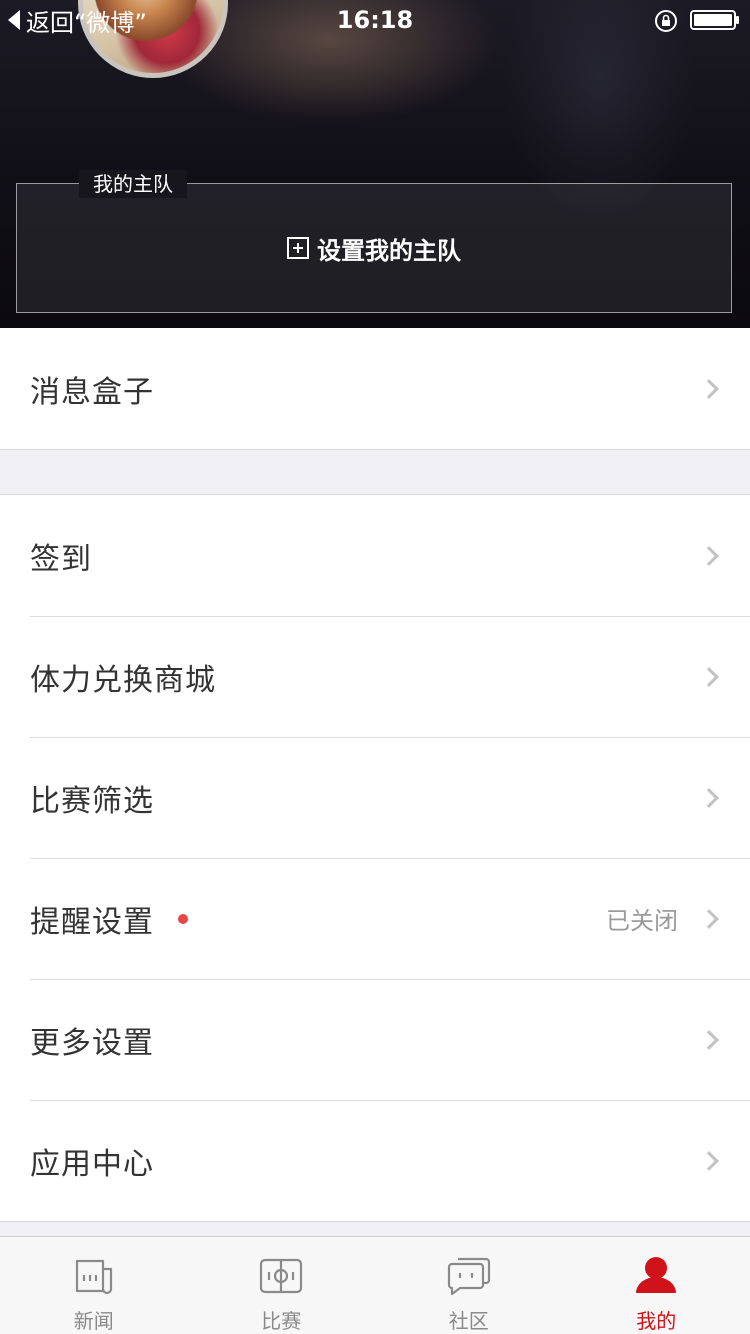 The width and height of the screenshot is (750, 1334). I want to click on tab-match: 比赛, so click(282, 1285).